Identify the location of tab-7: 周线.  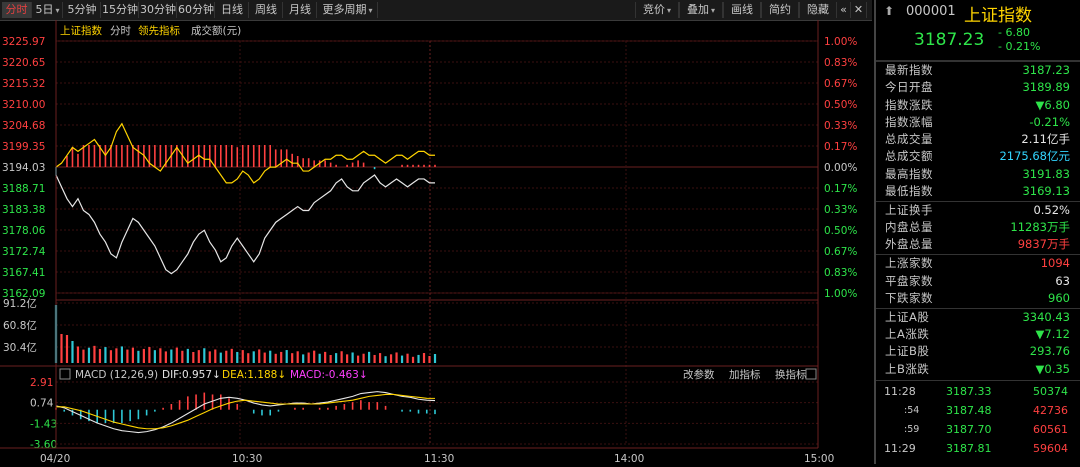
(266, 10).